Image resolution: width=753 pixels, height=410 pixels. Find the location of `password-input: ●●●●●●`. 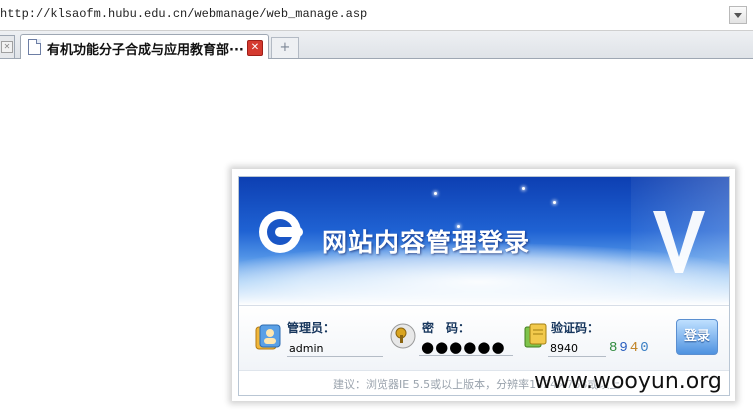

password-input: ●●●●●● is located at coordinates (466, 347).